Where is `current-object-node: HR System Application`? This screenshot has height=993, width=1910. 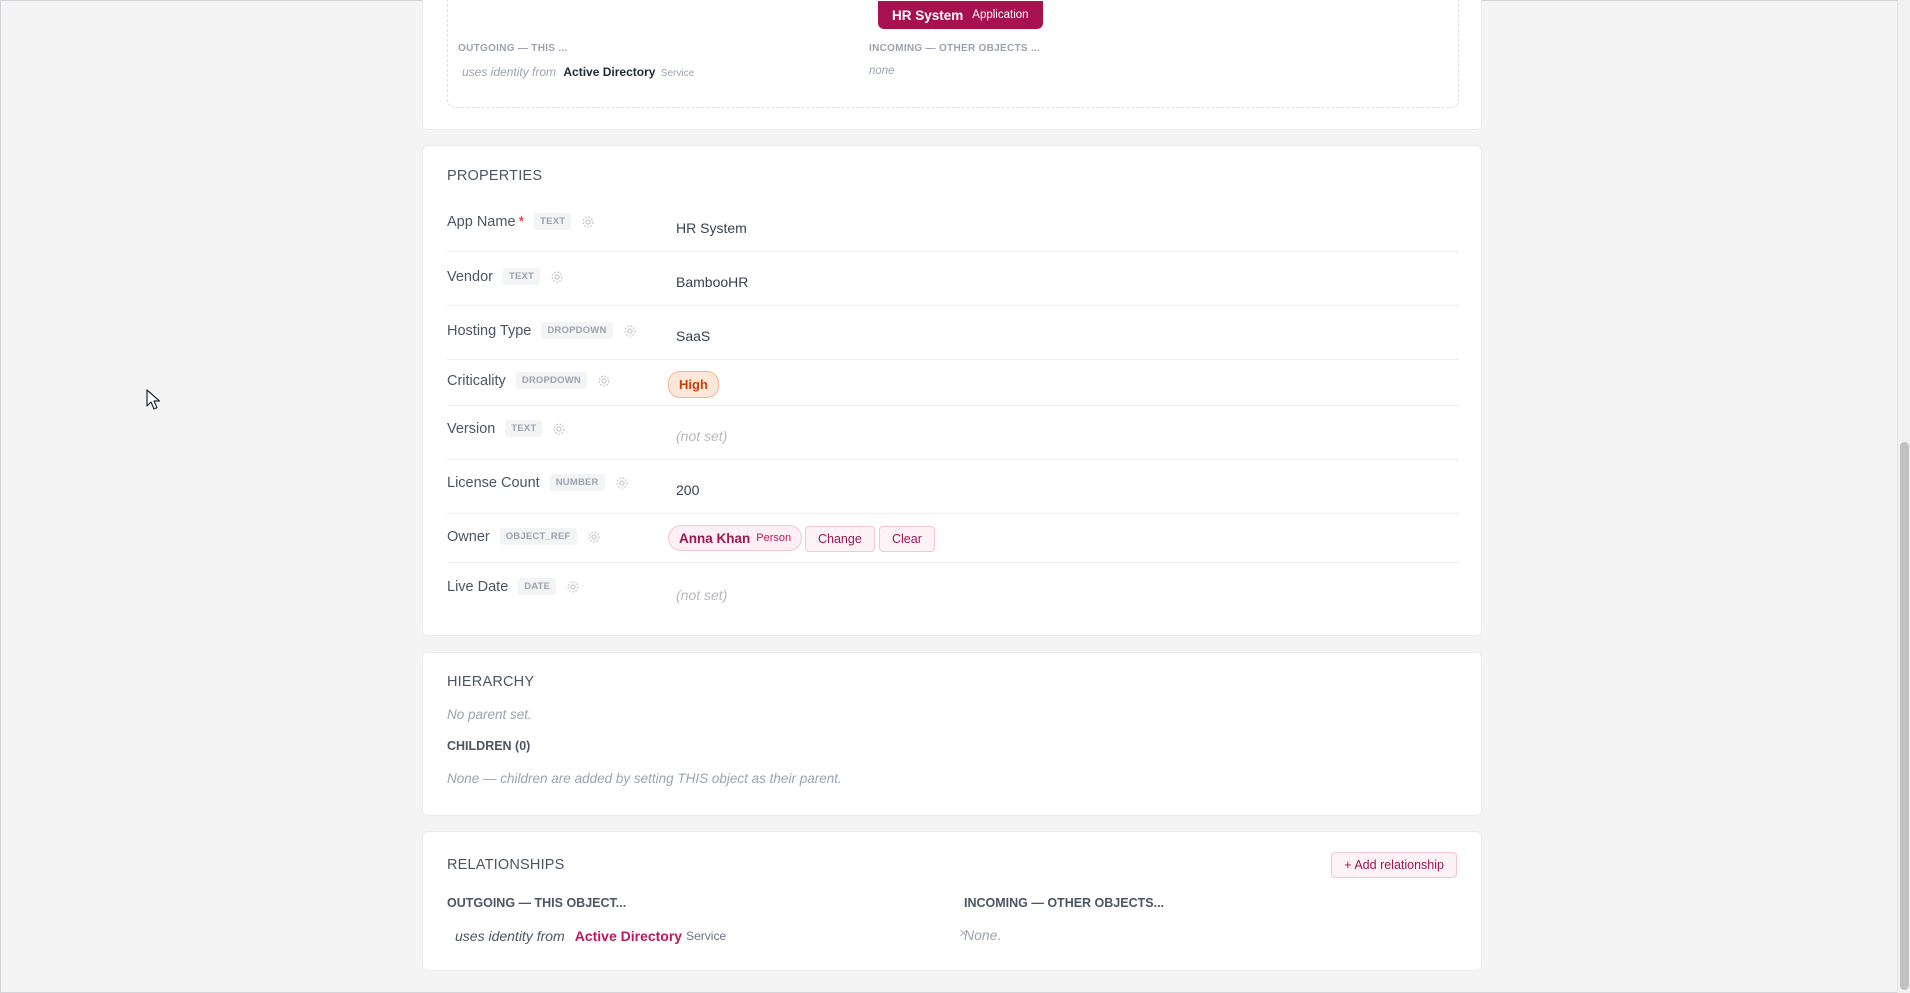 current-object-node: HR System Application is located at coordinates (960, 15).